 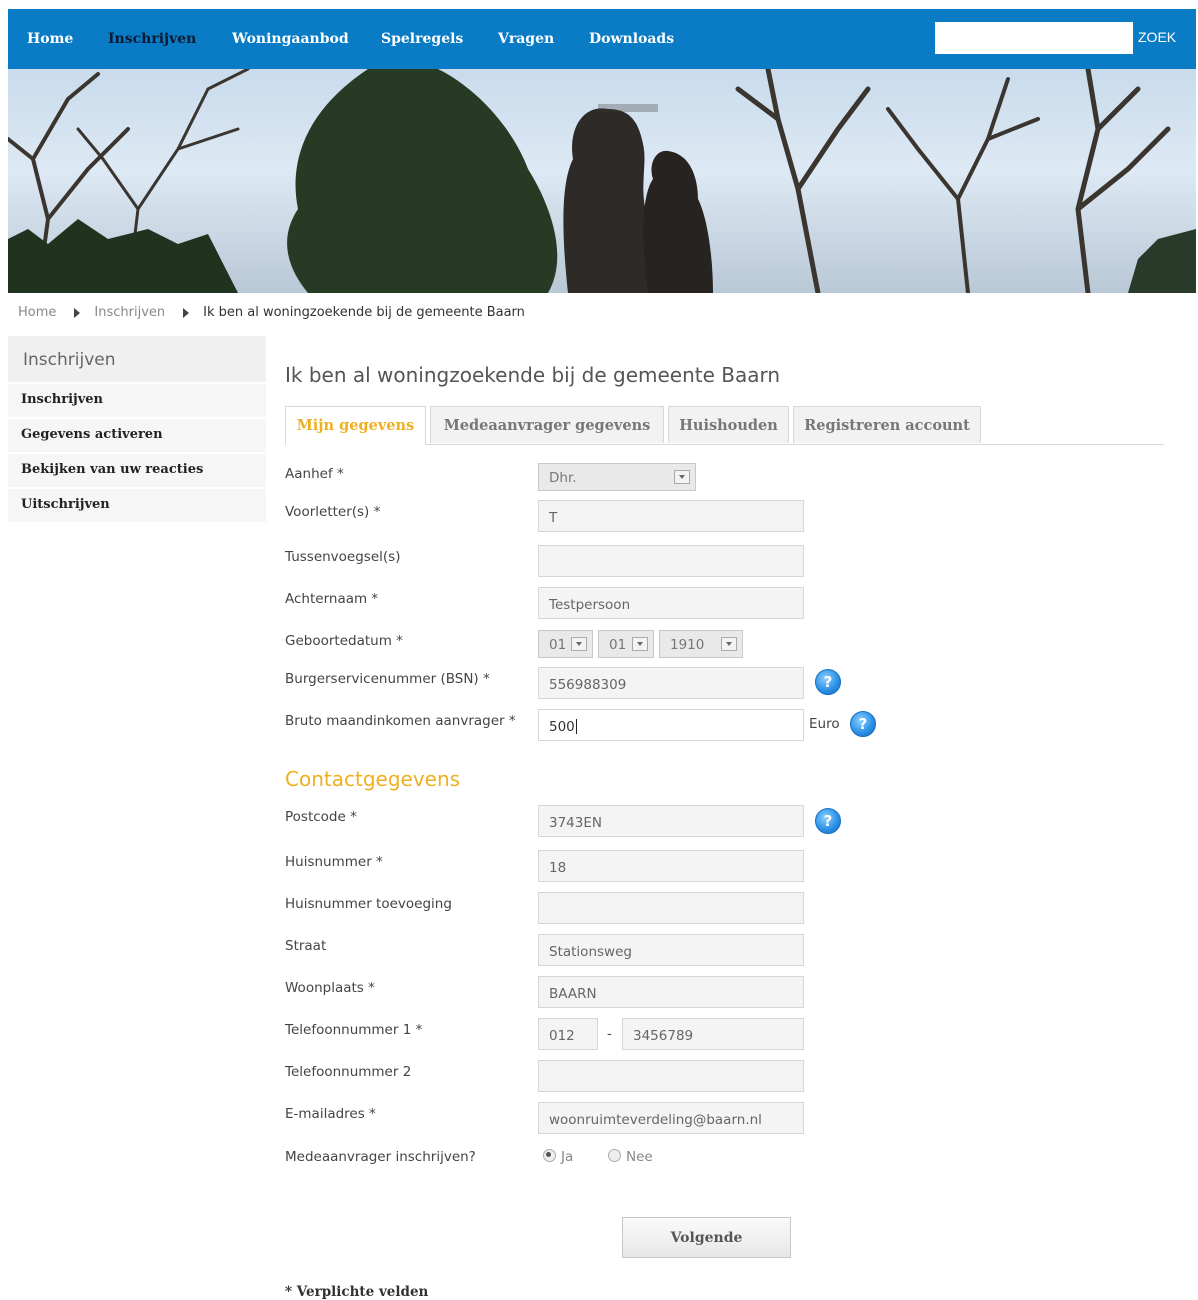 I want to click on achternaam-label: Achternaam *, so click(x=332, y=599).